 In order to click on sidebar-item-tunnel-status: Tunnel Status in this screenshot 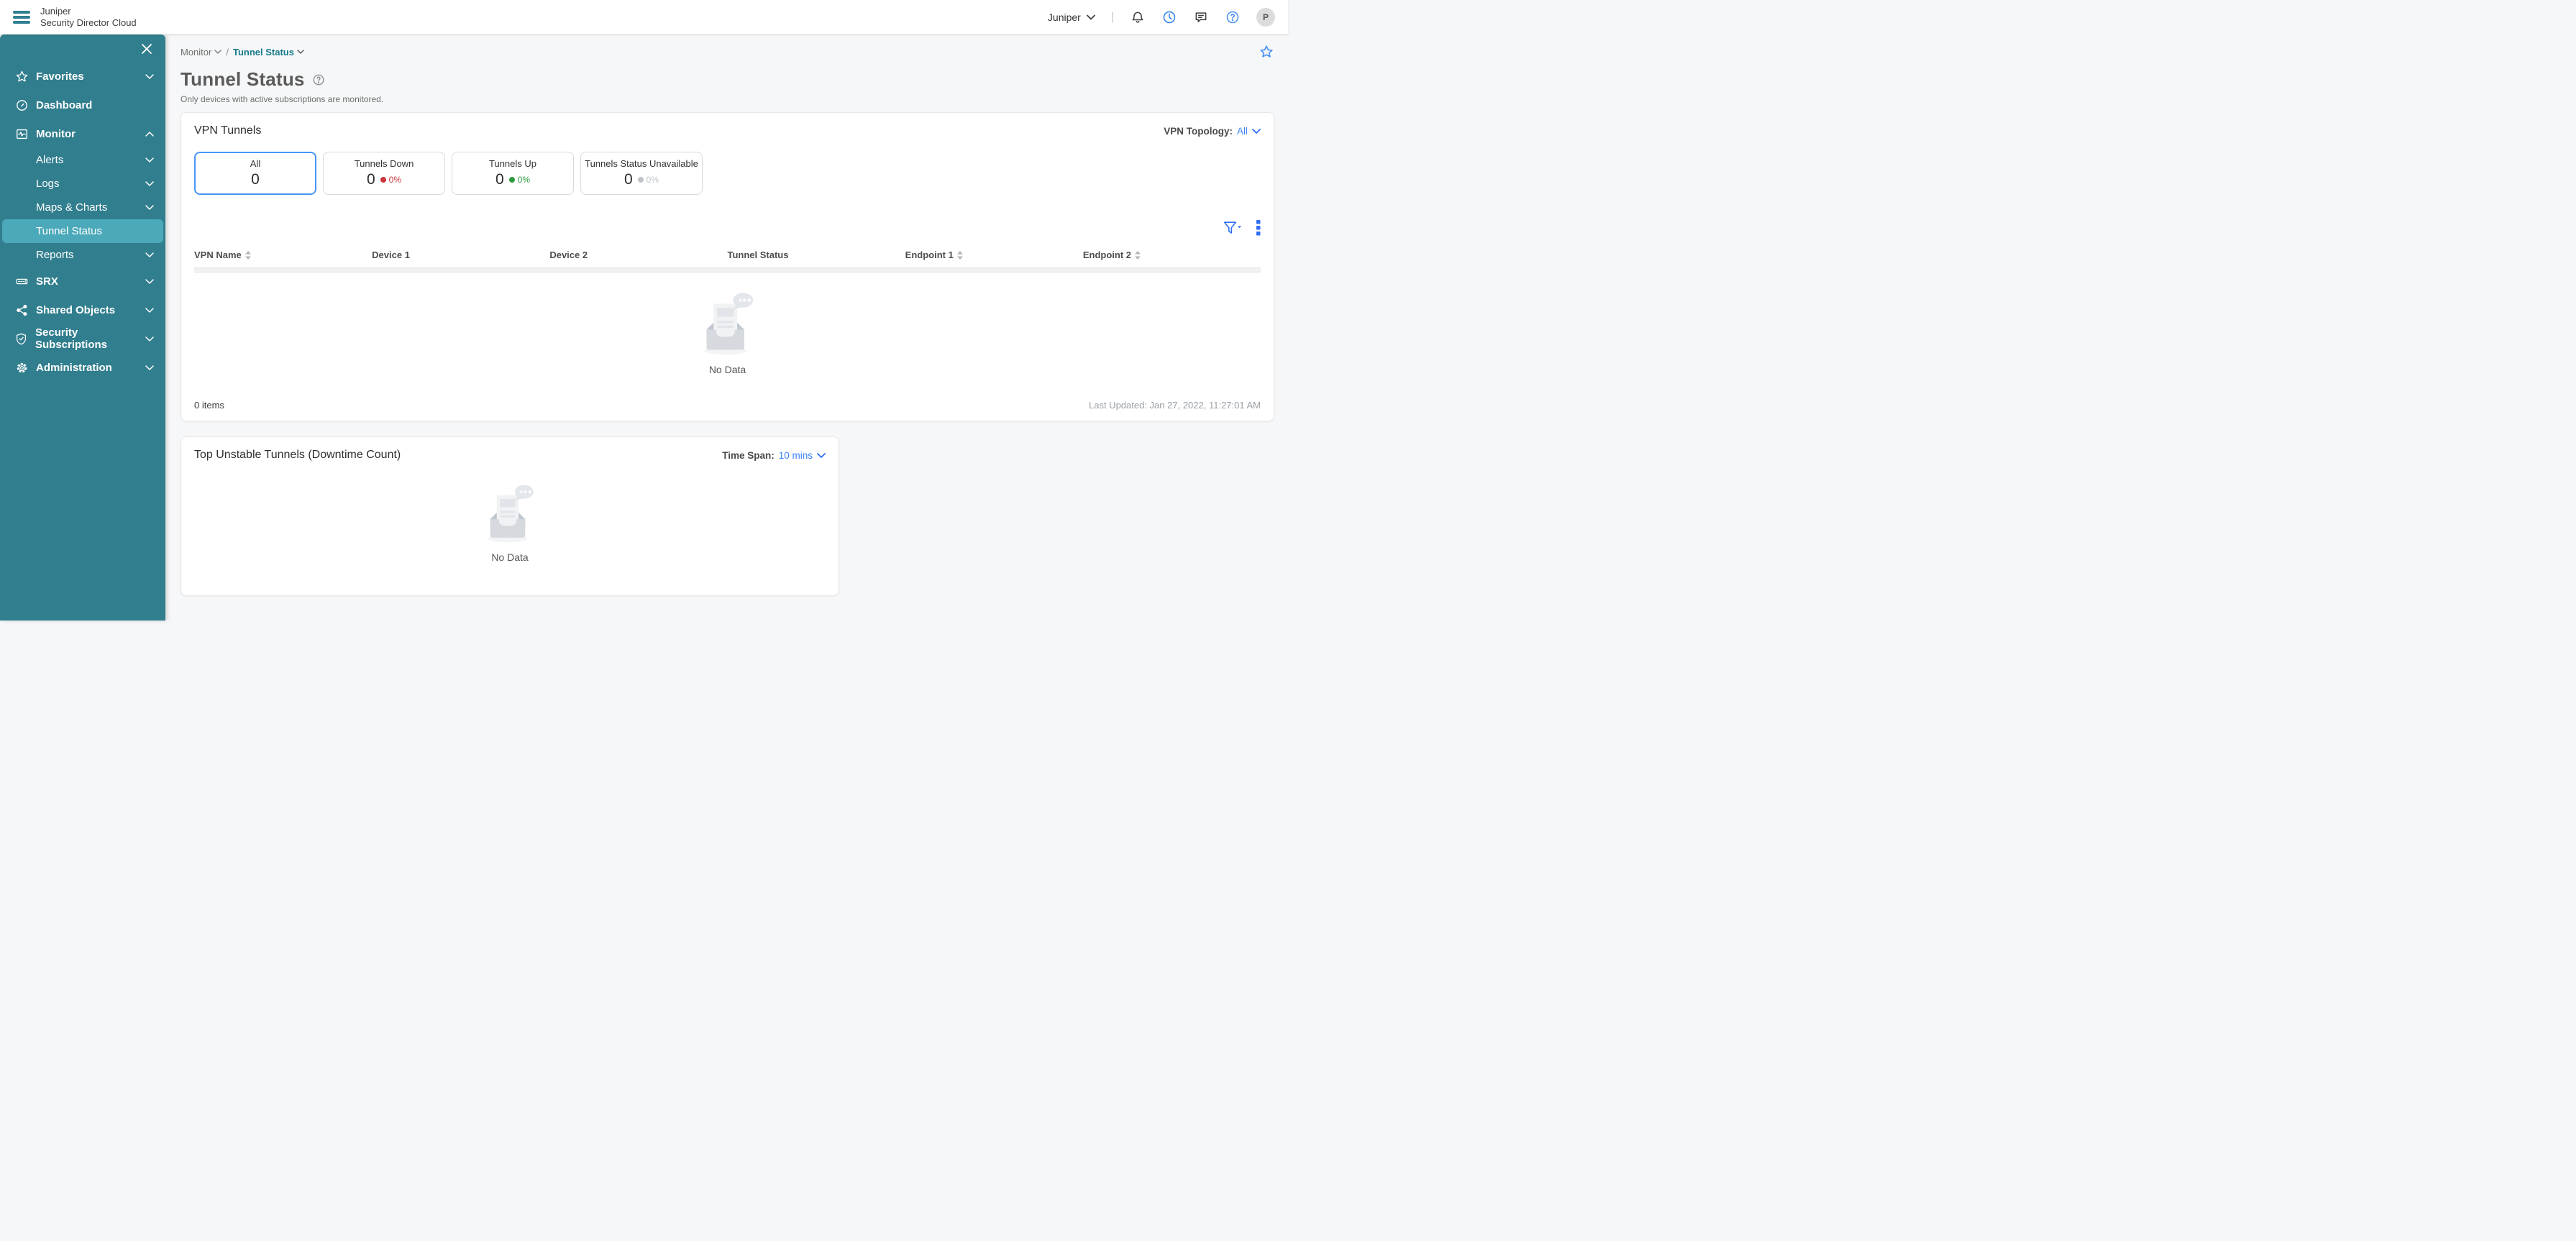, I will do `click(82, 231)`.